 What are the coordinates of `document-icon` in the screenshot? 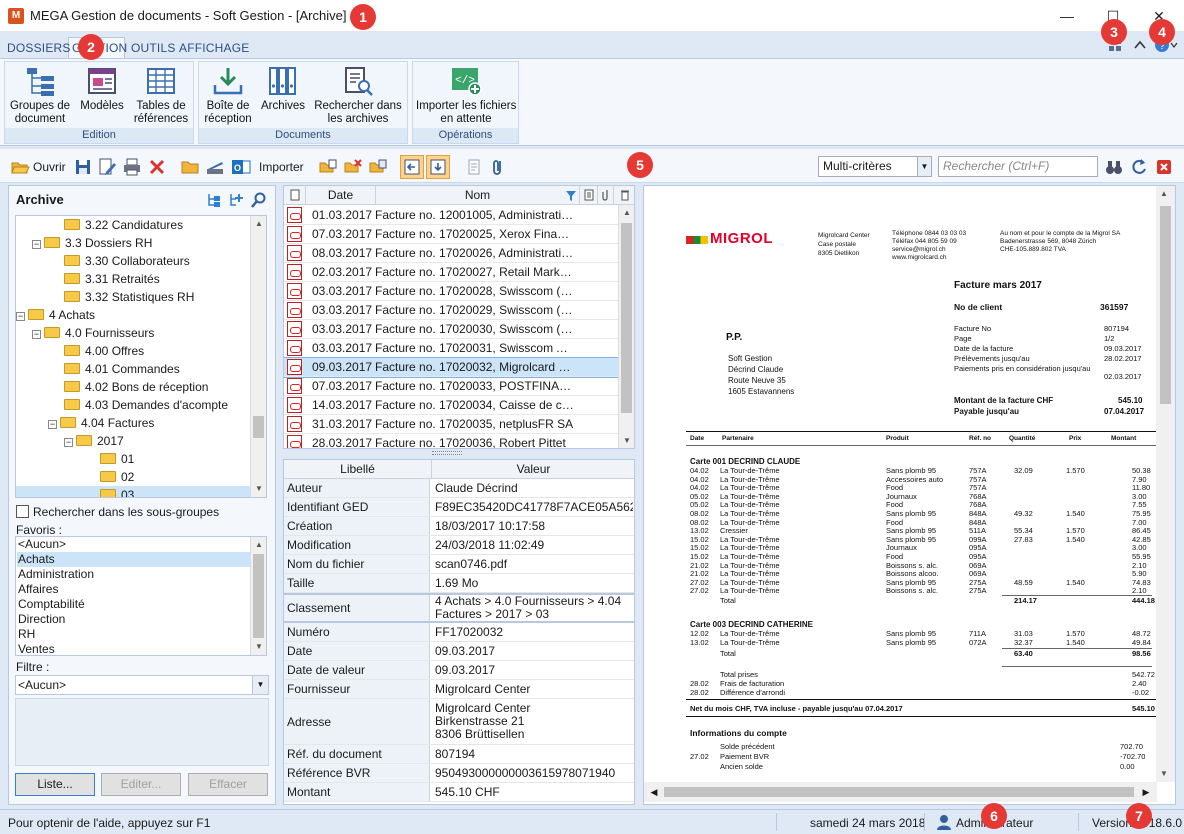 It's located at (474, 167).